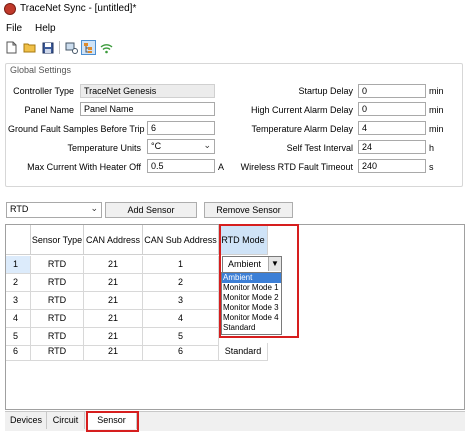 This screenshot has width=468, height=434. I want to click on max-current-label: Max Current With Heater Off, so click(84, 167).